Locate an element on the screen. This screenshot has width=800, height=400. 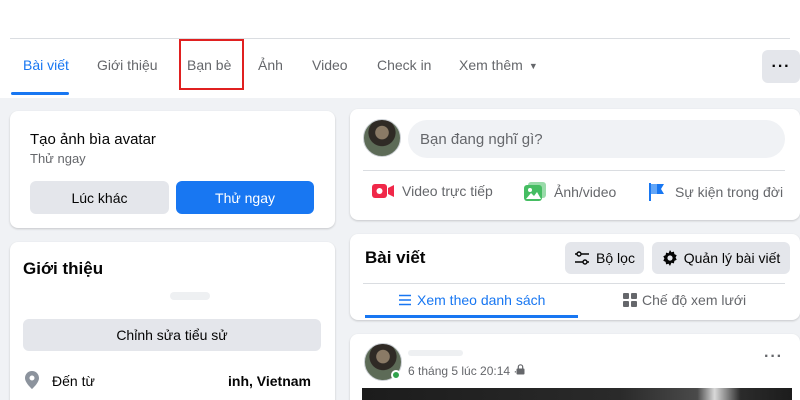
from-label: Đến từ is located at coordinates (73, 381).